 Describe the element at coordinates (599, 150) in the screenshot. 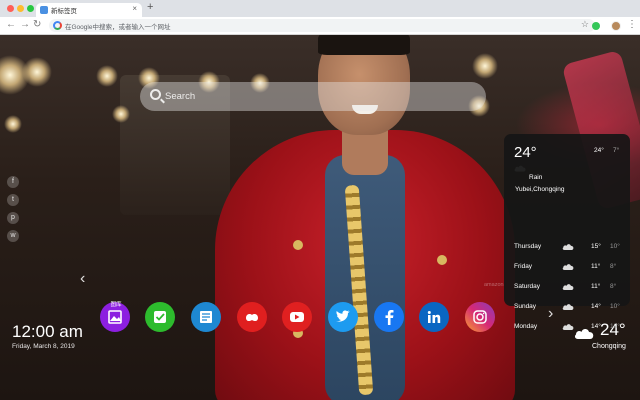

I see `weather-today-high: 24°` at that location.